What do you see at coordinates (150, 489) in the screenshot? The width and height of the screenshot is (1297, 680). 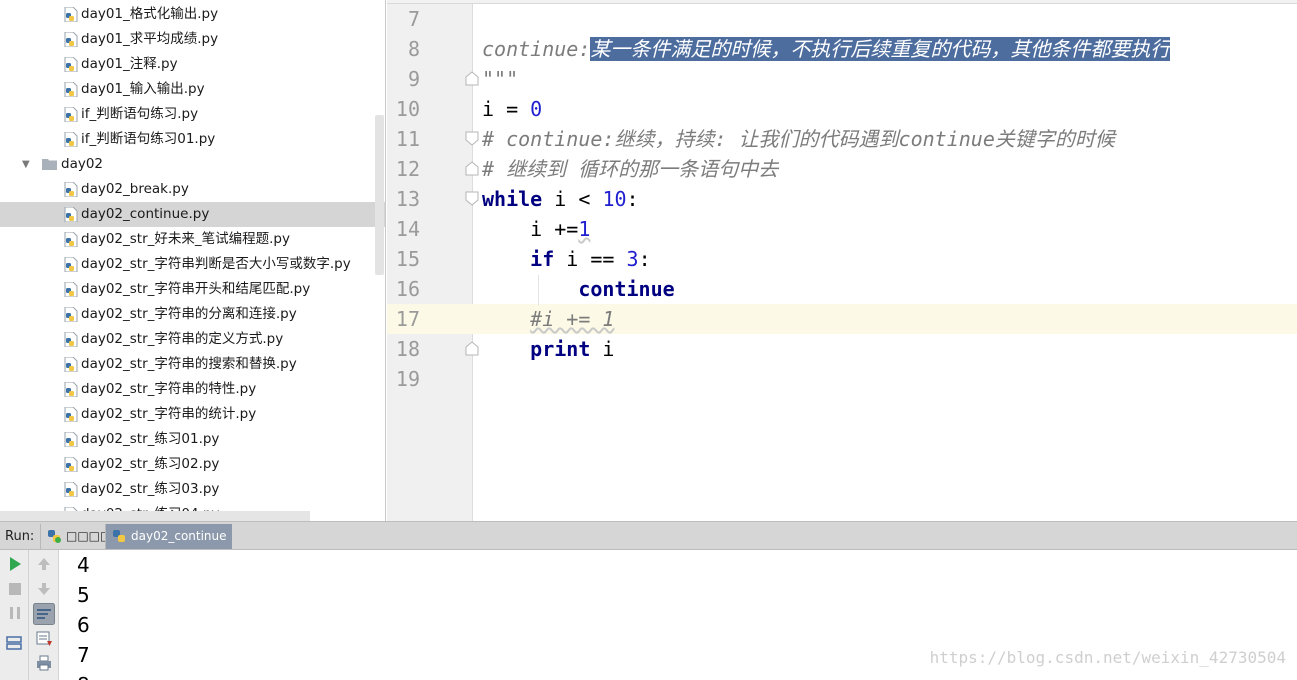 I see `tree-item-label: day02_str_练习03.py` at bounding box center [150, 489].